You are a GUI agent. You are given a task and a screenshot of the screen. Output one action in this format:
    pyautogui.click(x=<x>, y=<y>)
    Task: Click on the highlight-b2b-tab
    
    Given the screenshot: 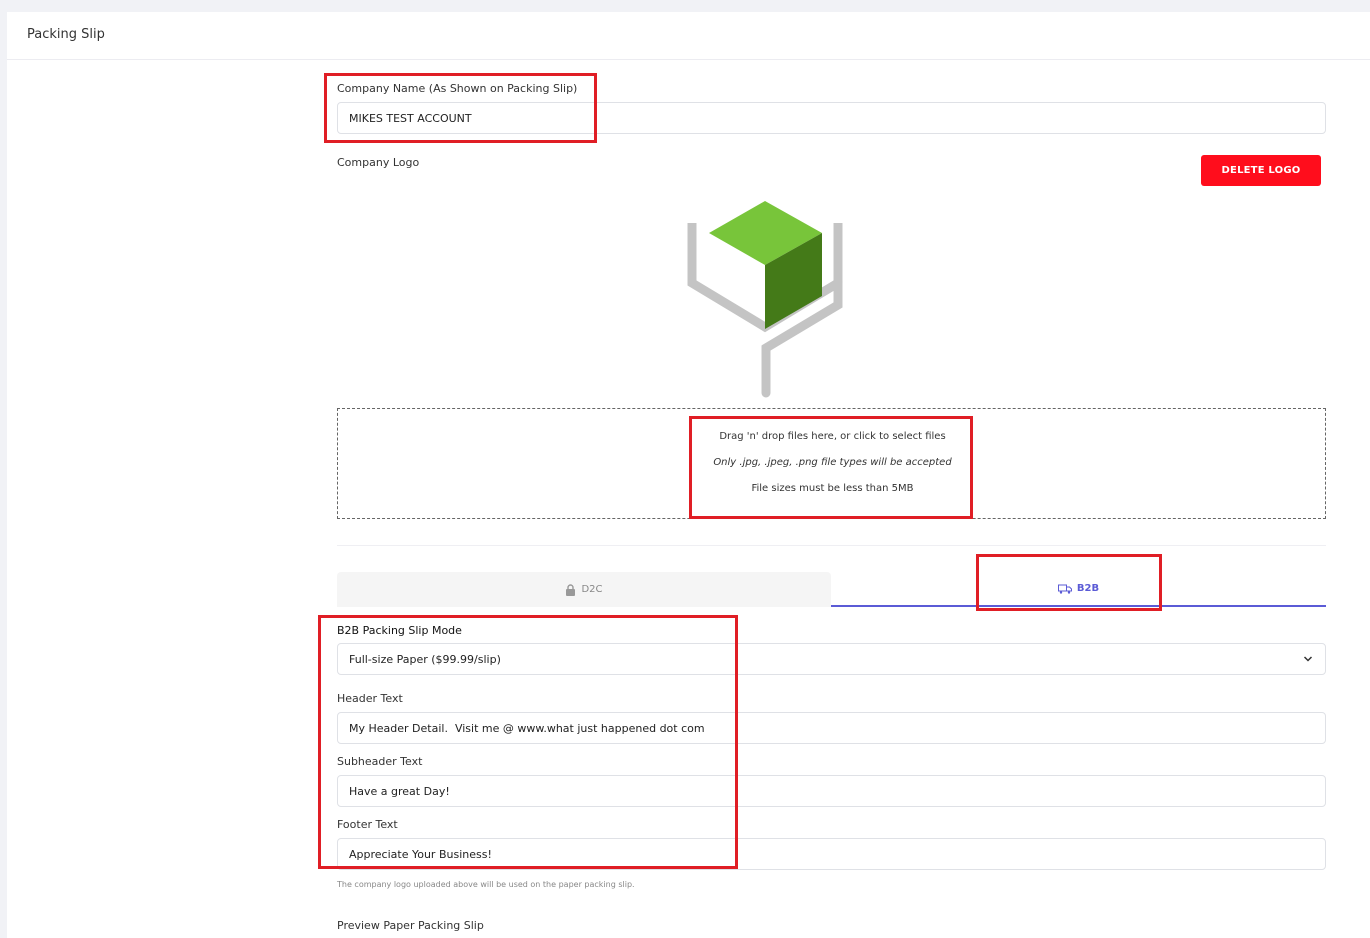 What is the action you would take?
    pyautogui.click(x=1069, y=582)
    